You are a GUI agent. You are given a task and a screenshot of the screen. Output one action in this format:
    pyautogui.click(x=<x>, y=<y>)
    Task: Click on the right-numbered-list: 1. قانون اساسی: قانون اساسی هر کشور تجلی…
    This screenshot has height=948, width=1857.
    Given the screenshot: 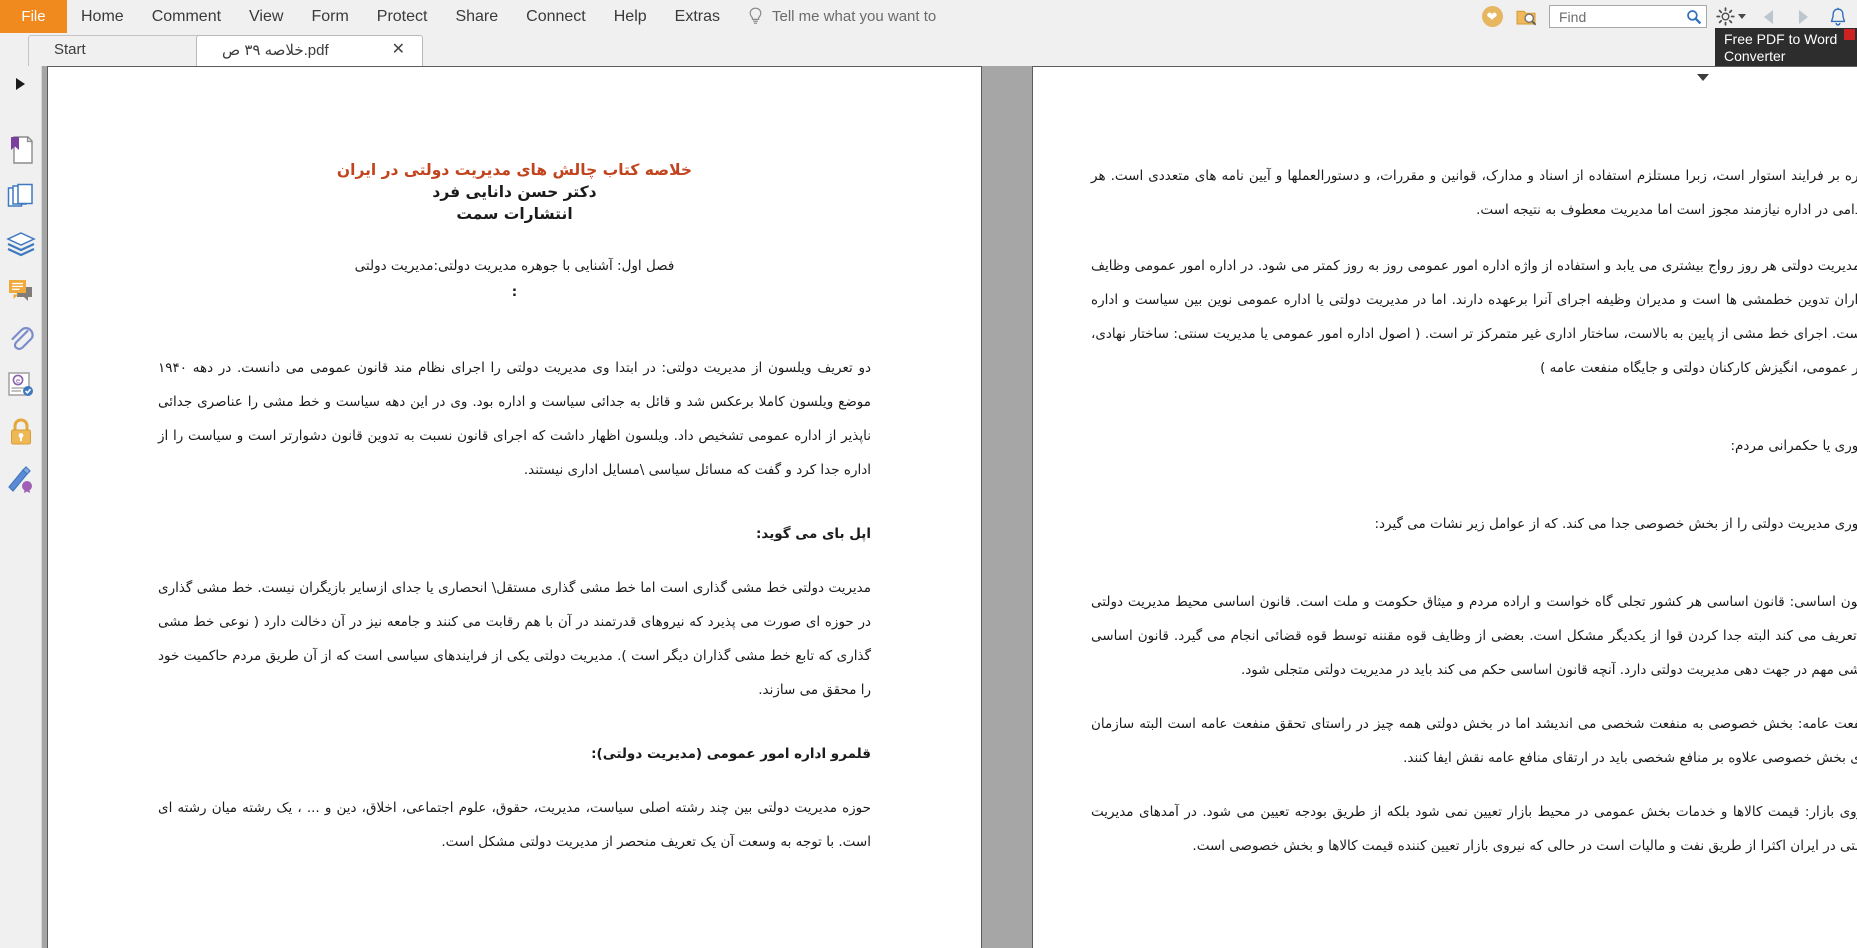 What is the action you would take?
    pyautogui.click(x=1474, y=724)
    